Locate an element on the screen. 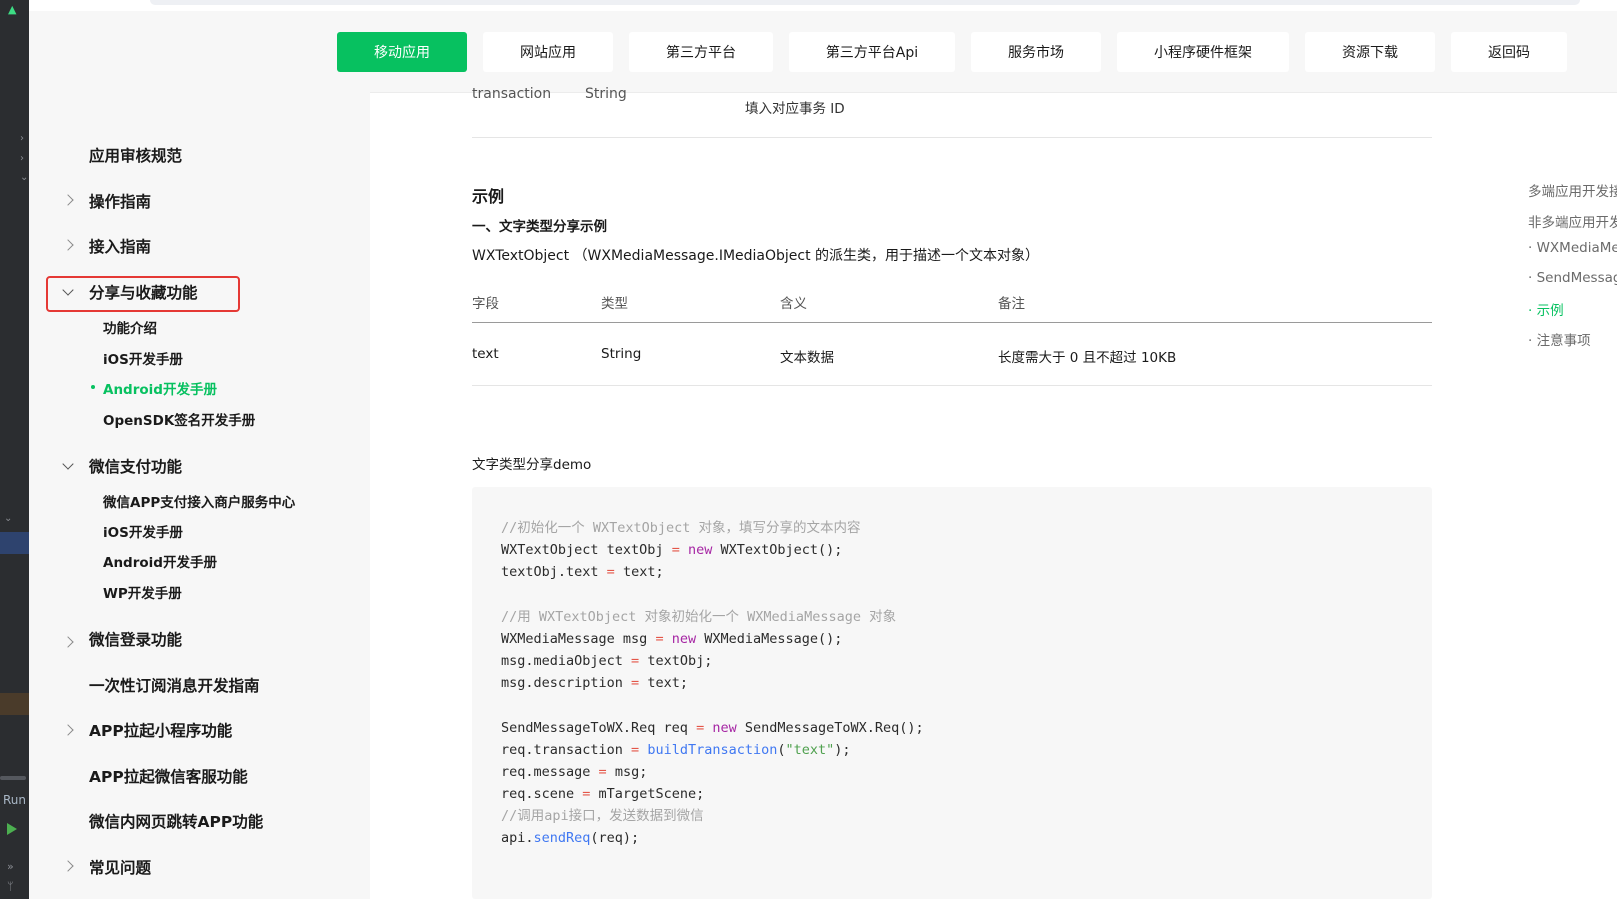  sidebar-subitem-ios-manual: iOS开发手册 is located at coordinates (143, 358).